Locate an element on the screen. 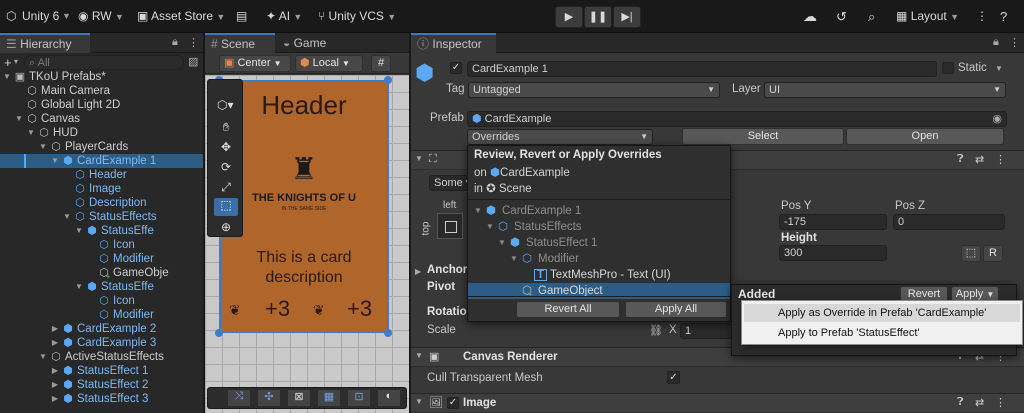 The height and width of the screenshot is (413, 1024). override-tree-item: ▼ ⬢ StatusEffect 1 is located at coordinates (599, 243).